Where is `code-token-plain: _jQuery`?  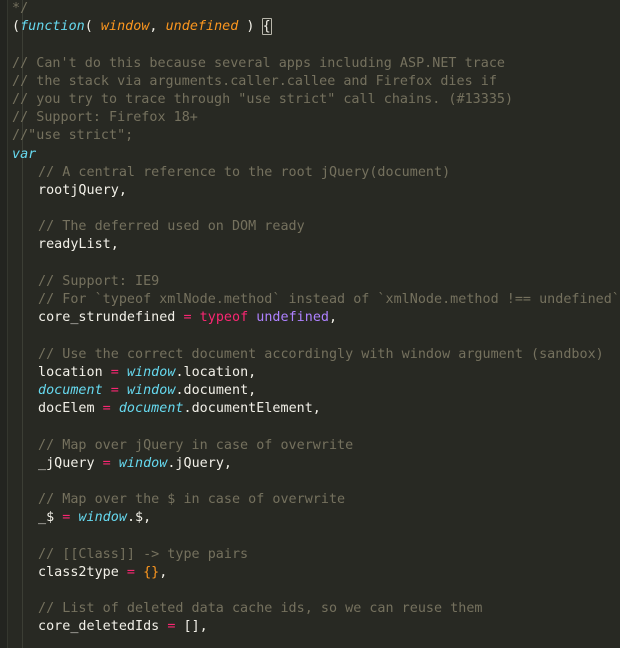 code-token-plain: _jQuery is located at coordinates (70, 463).